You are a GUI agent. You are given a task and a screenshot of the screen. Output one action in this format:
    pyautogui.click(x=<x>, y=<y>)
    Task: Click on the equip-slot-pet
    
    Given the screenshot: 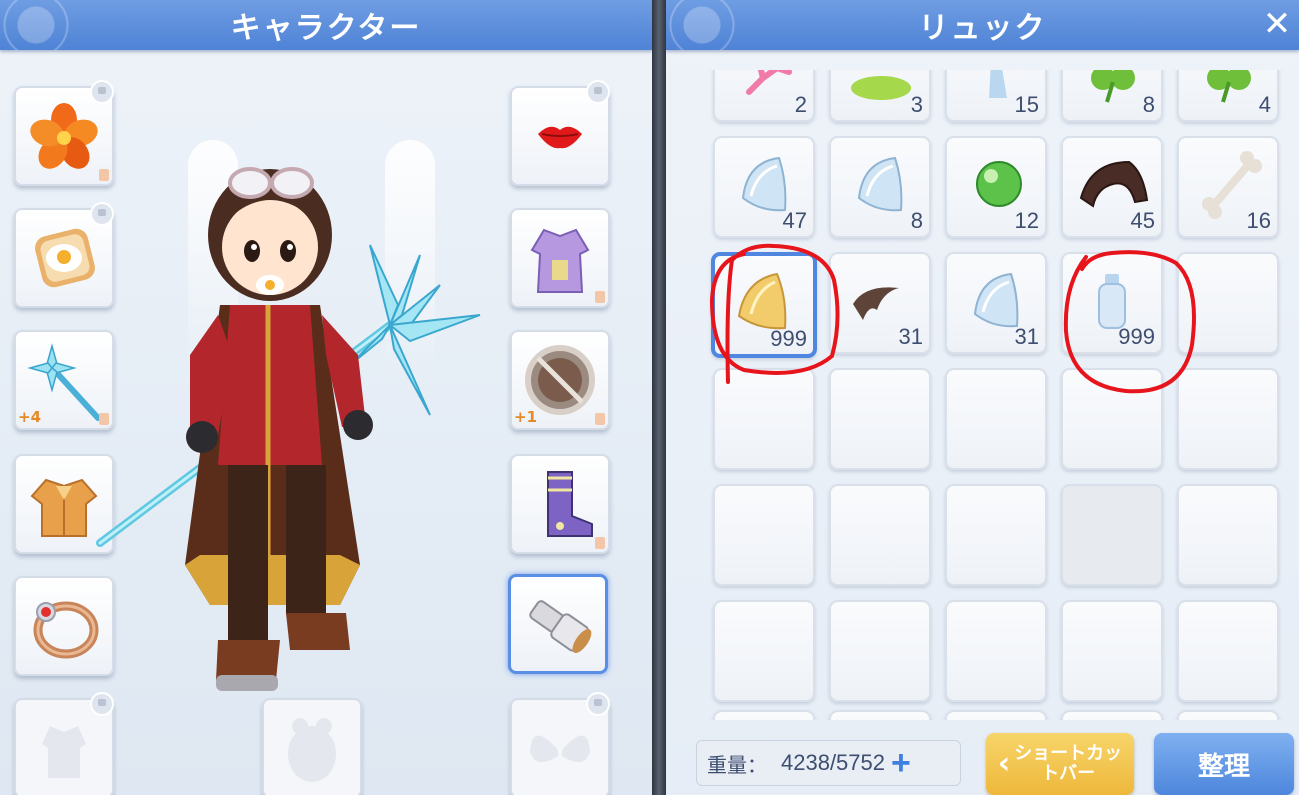 What is the action you would take?
    pyautogui.click(x=312, y=746)
    